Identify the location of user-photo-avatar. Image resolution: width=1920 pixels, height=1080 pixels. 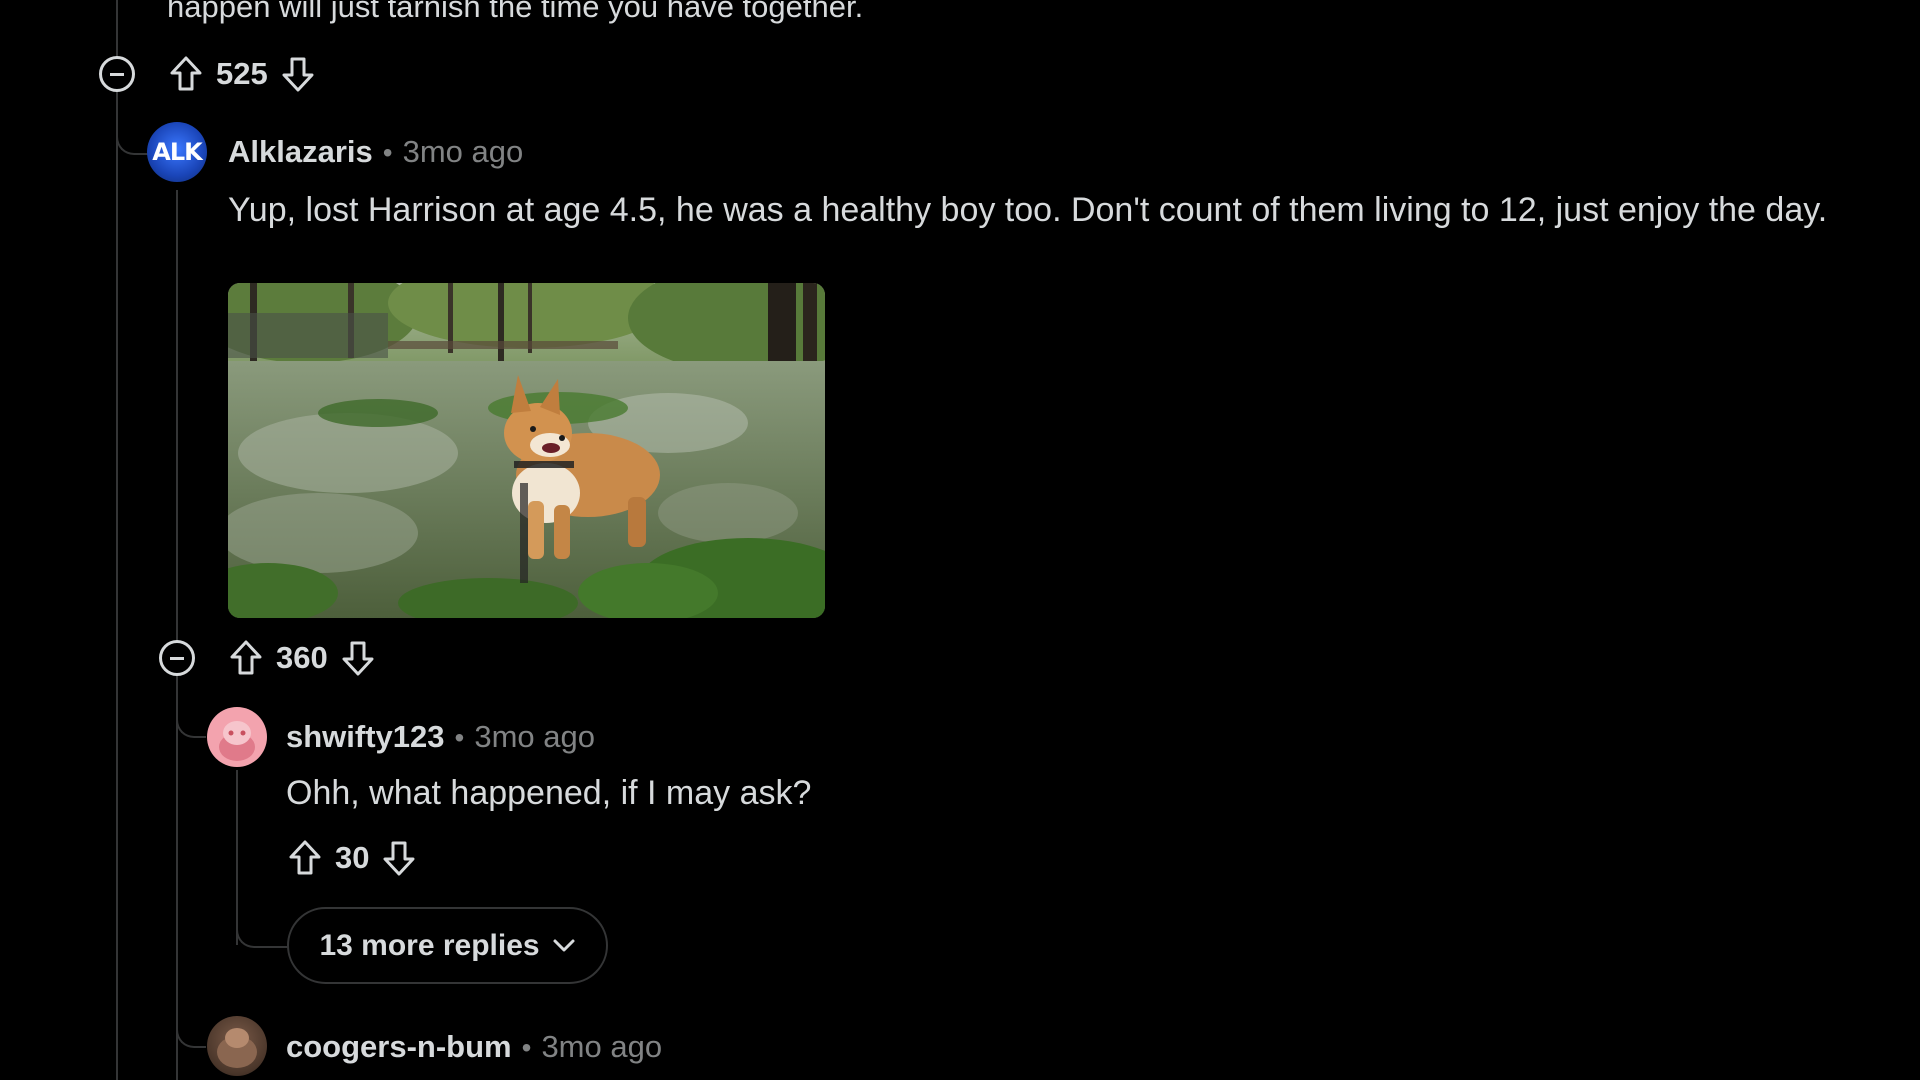
(237, 1048).